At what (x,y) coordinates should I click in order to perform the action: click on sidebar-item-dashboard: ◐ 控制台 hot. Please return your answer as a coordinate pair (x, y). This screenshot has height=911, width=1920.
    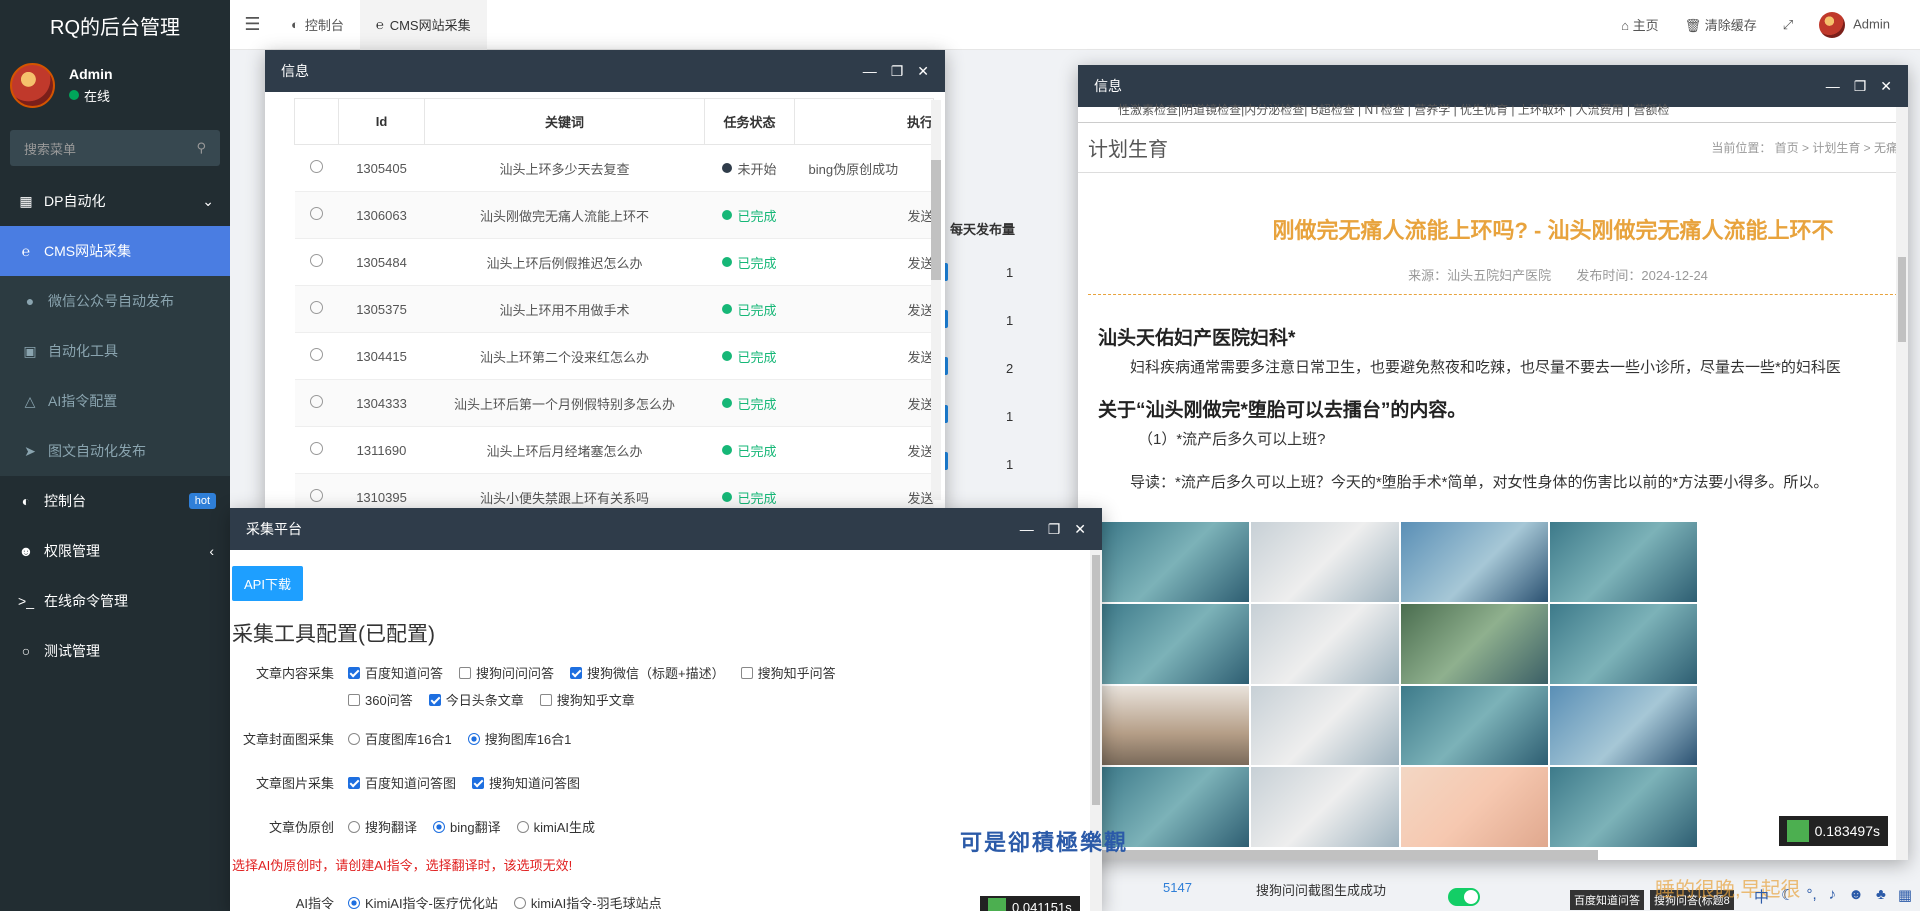
    Looking at the image, I should click on (115, 501).